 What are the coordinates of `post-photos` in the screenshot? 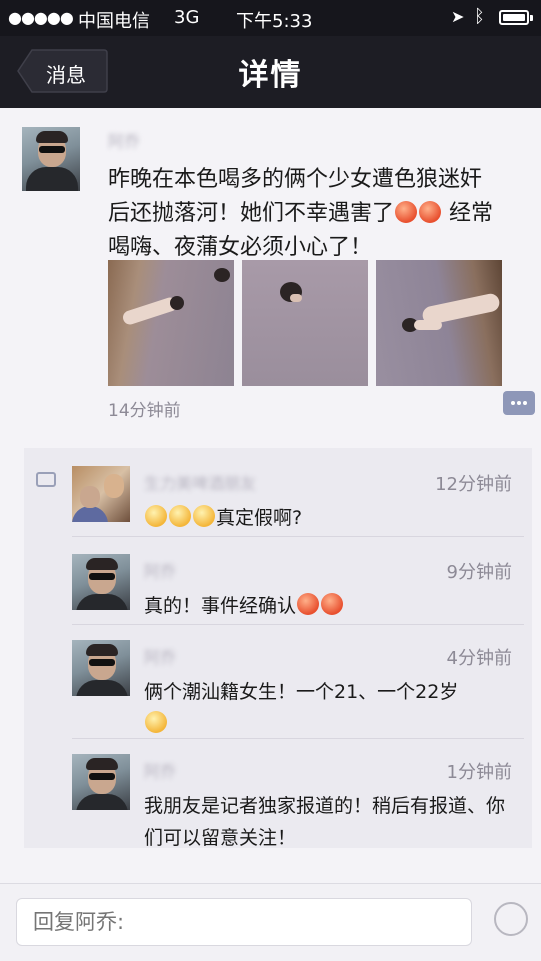 It's located at (306, 323).